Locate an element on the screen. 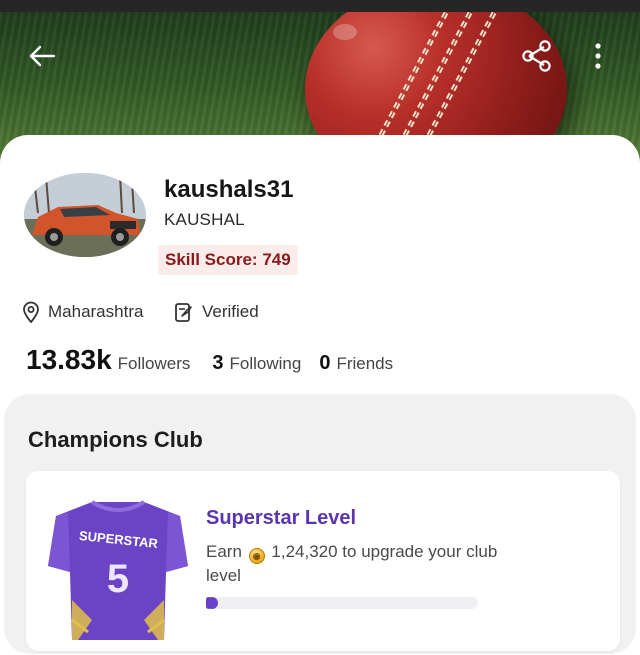 The width and height of the screenshot is (640, 655). back-arrow-icon is located at coordinates (42, 56).